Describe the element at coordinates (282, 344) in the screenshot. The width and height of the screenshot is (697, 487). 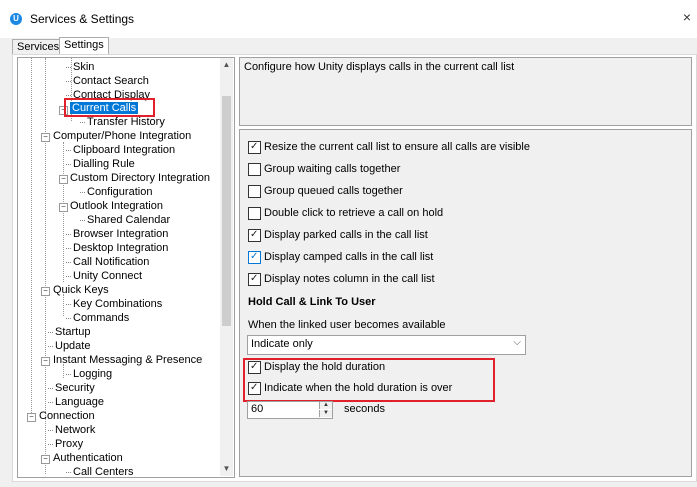
I see `select-value: Indicate only` at that location.